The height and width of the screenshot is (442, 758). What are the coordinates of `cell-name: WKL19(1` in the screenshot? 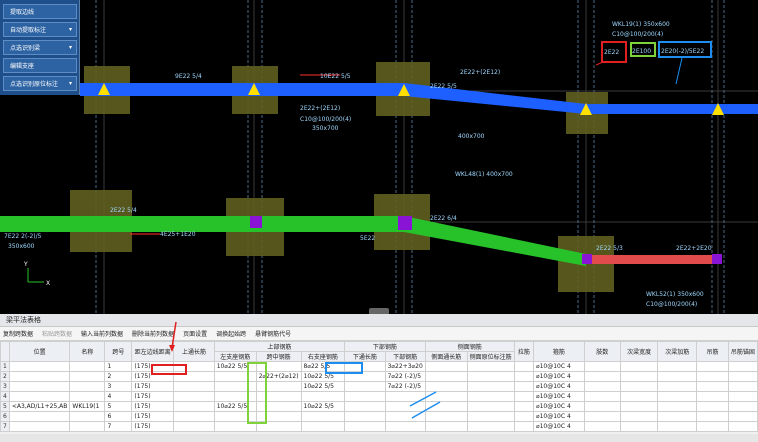 It's located at (87, 406).